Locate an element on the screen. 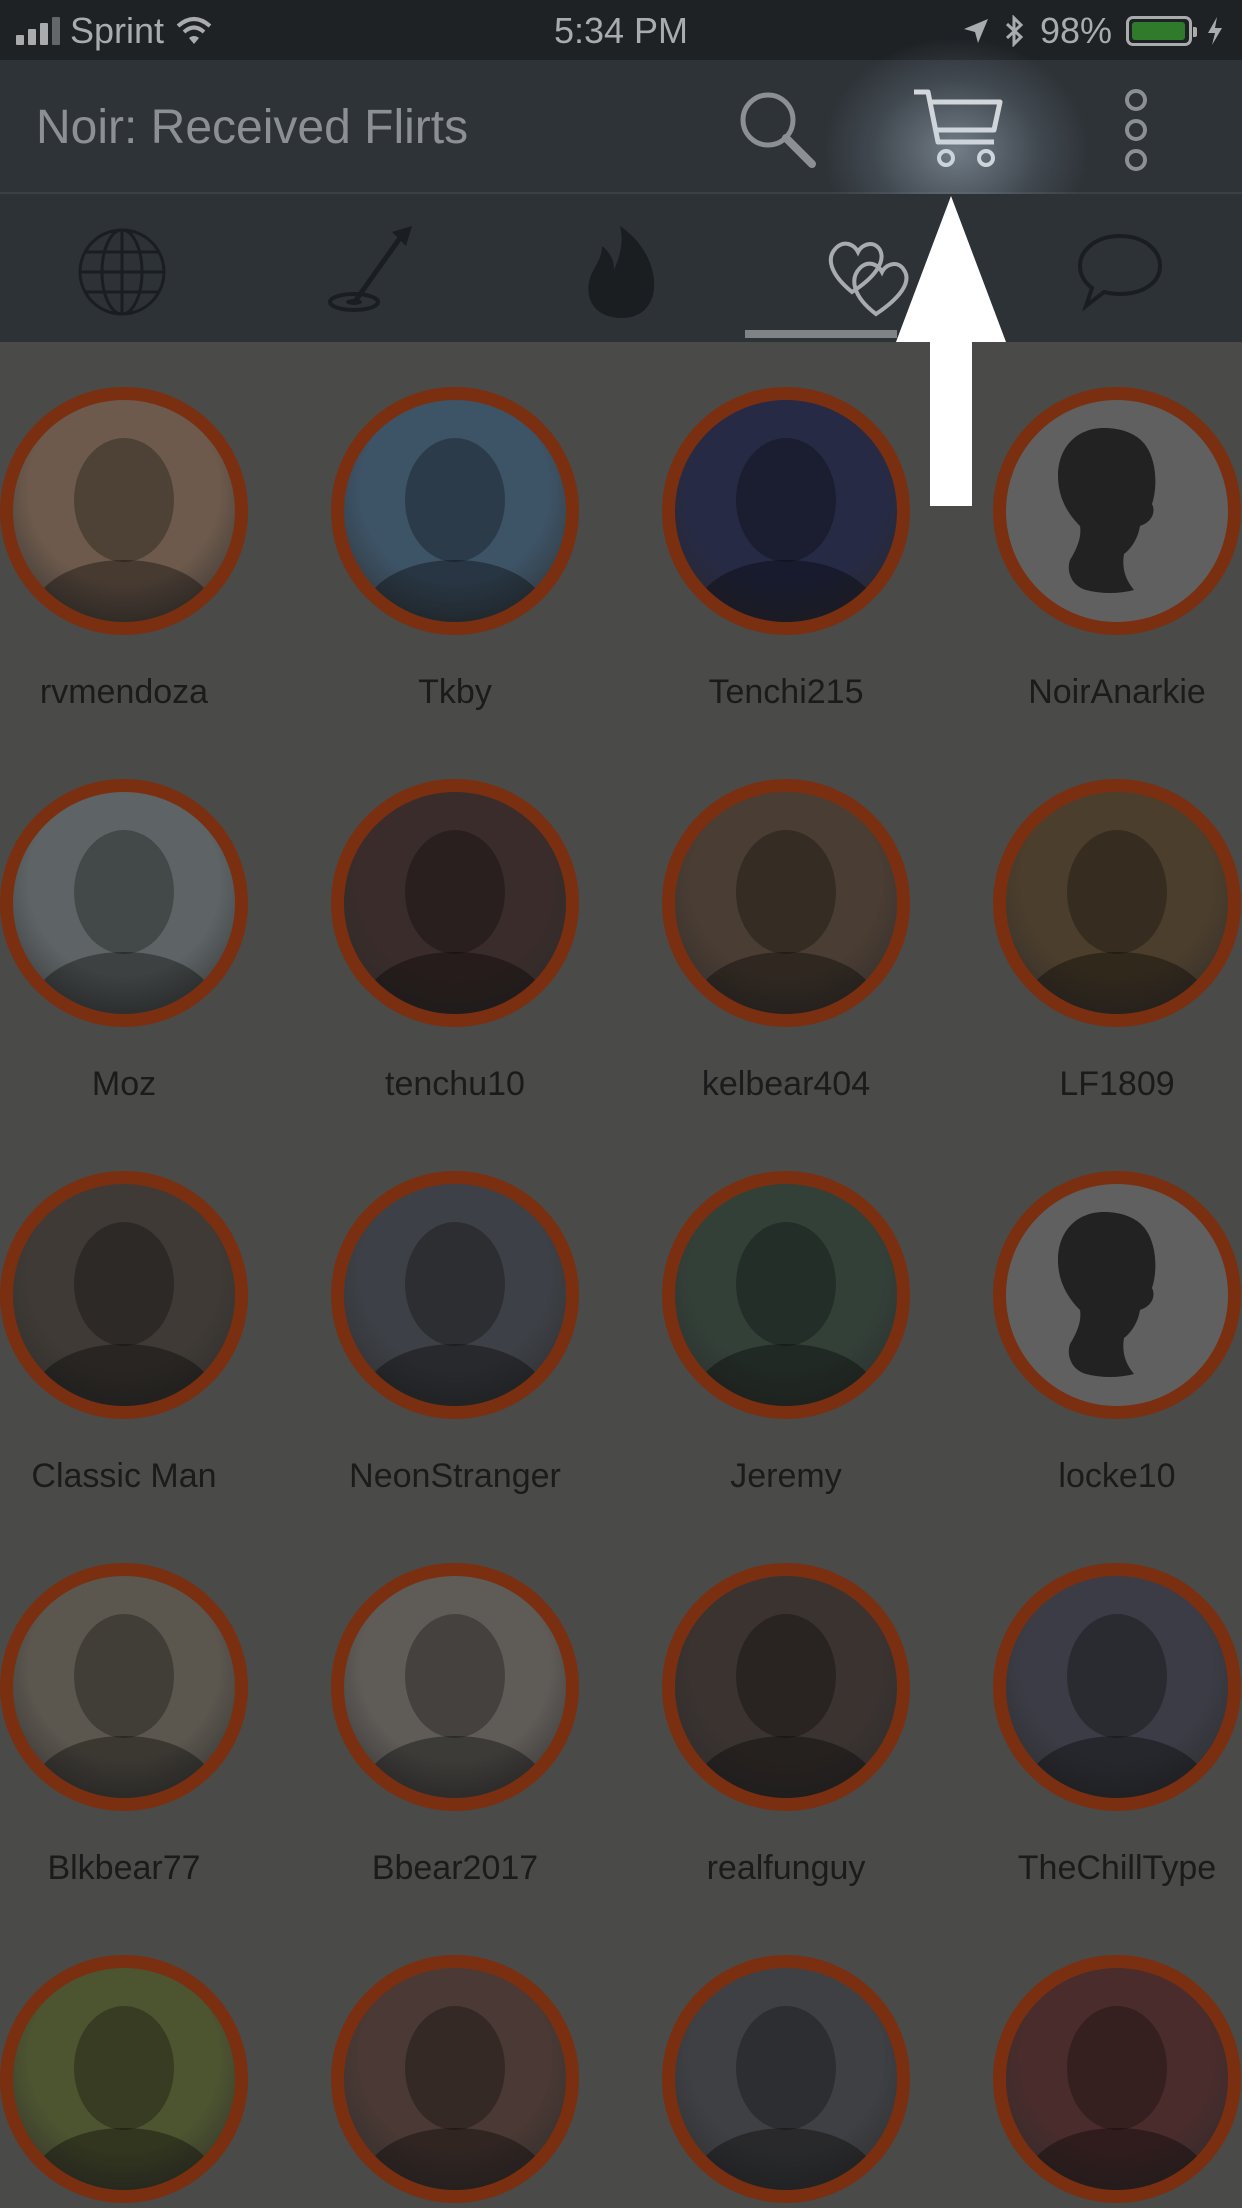  status-bar: Sprint 5:34 PM 98% is located at coordinates (621, 30).